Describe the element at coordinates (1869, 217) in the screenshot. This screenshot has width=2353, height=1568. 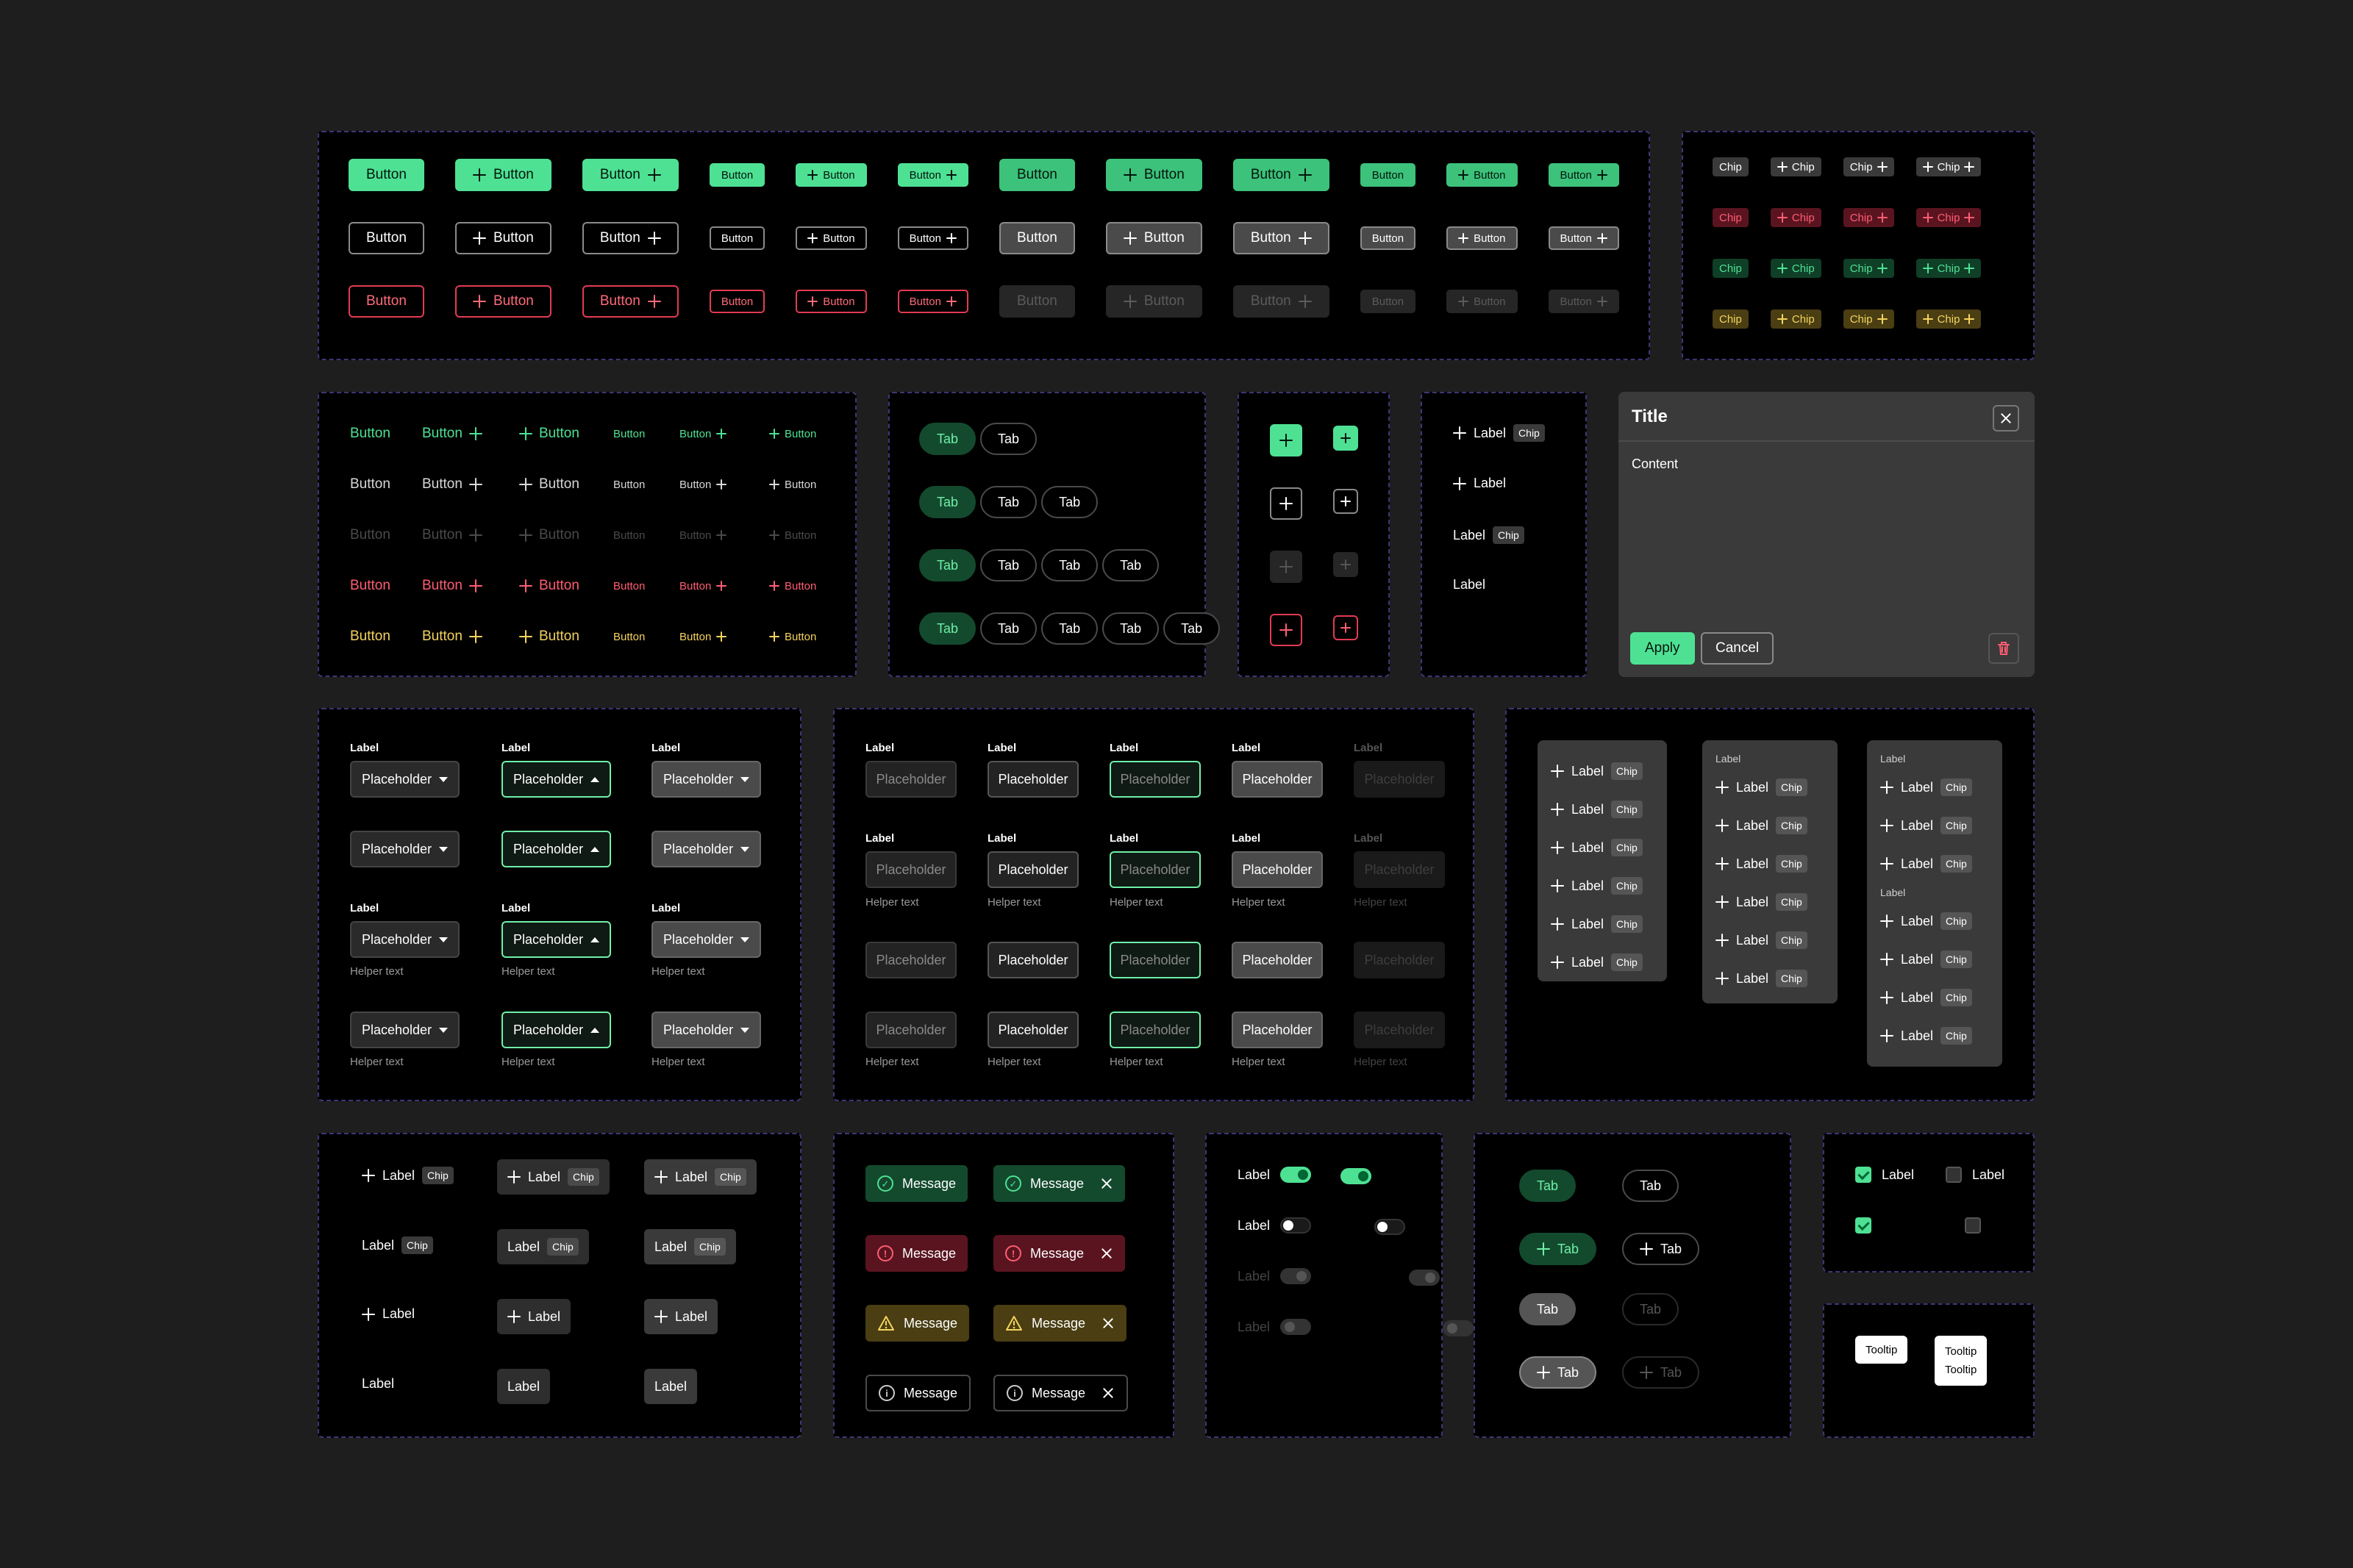
I see `chip-danger-trailing-plus: Chip` at that location.